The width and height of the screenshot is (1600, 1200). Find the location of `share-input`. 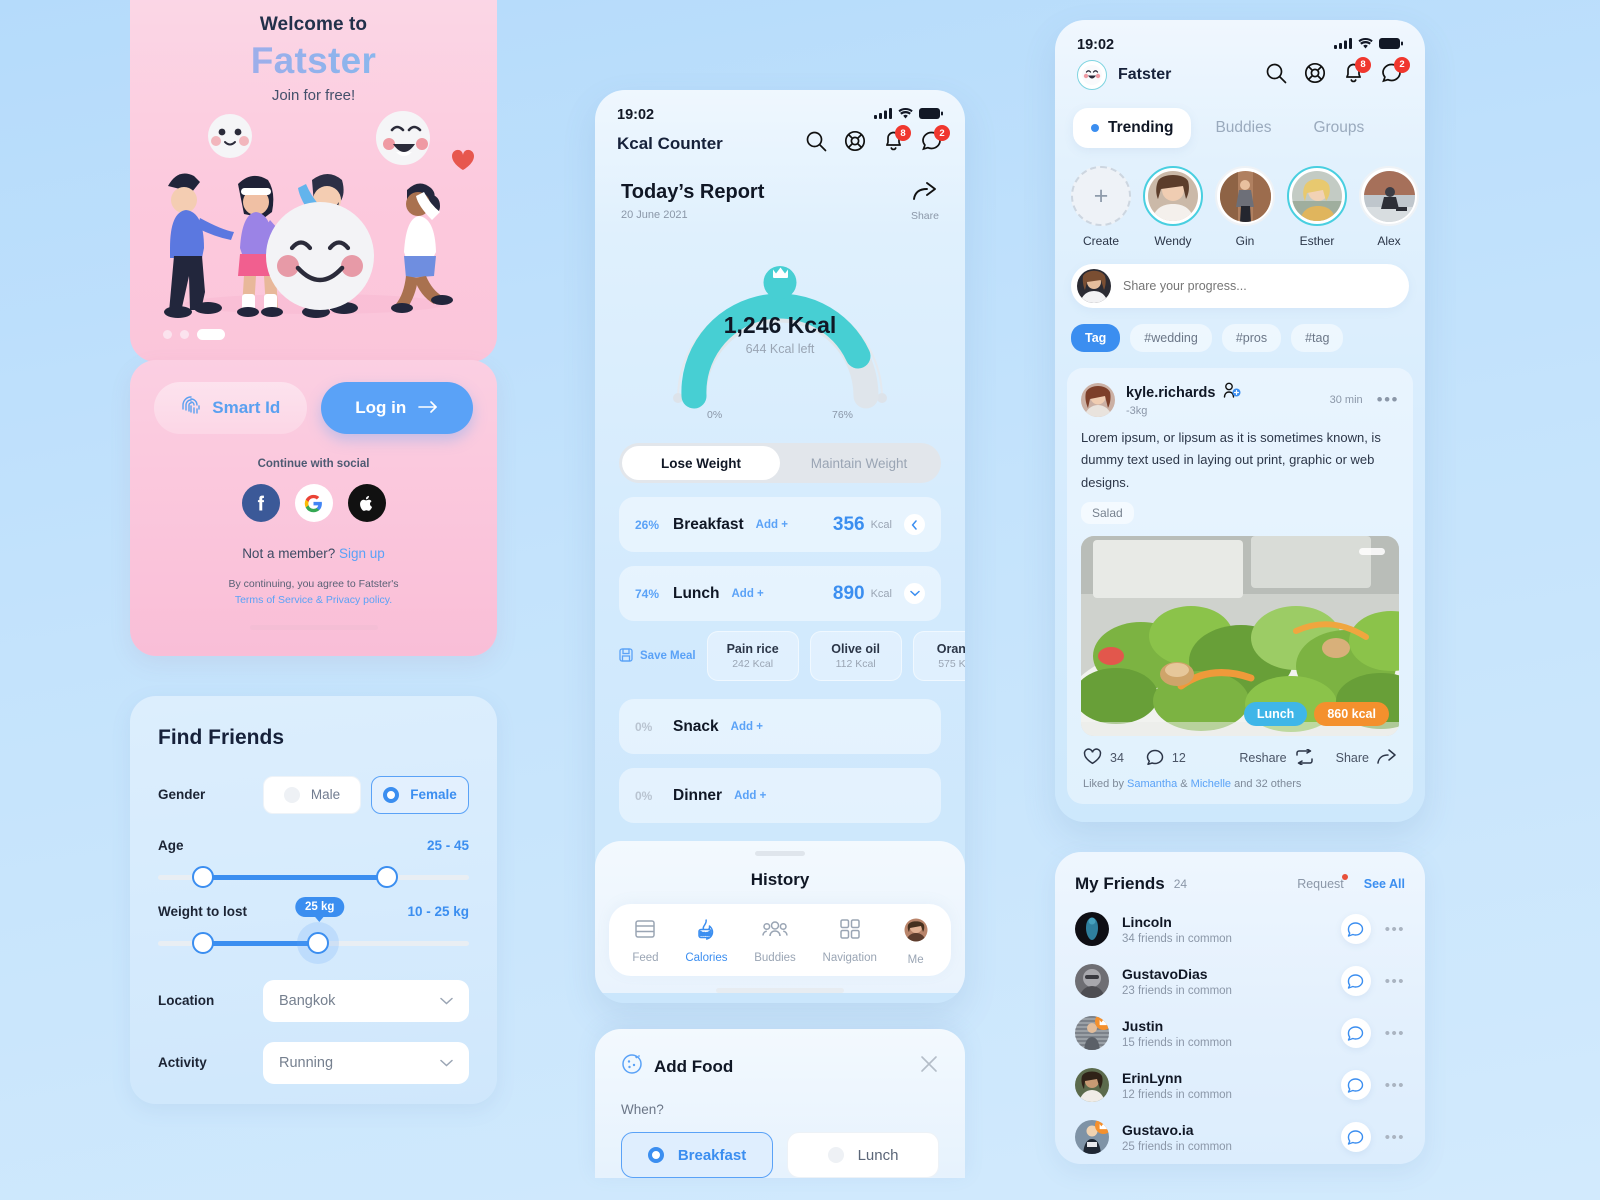

share-input is located at coordinates (1263, 286).